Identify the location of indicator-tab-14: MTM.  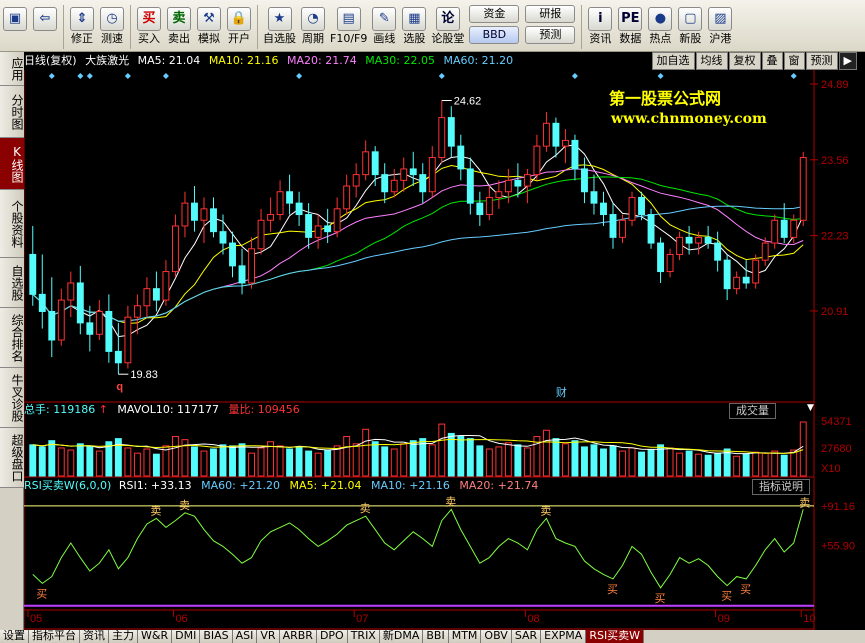
(465, 636).